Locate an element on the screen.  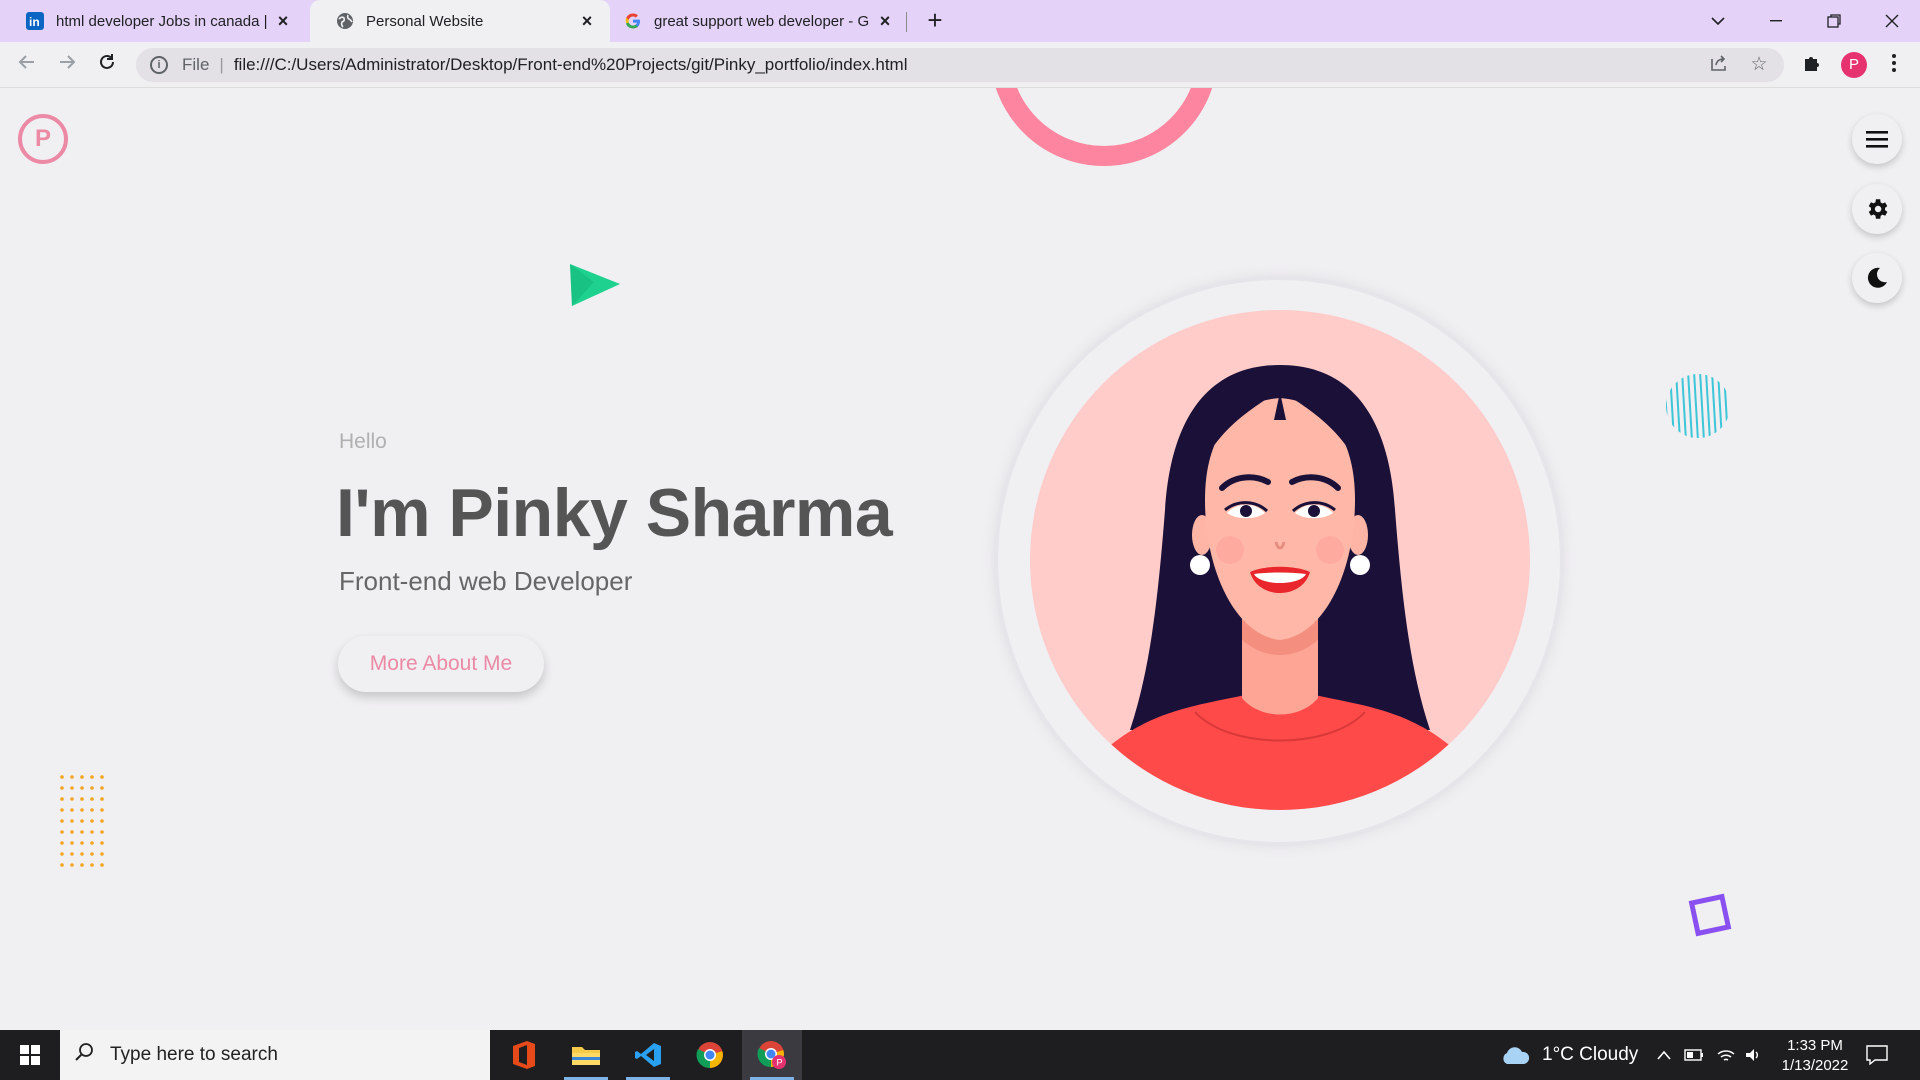
taskbar-vscode is located at coordinates (648, 1055).